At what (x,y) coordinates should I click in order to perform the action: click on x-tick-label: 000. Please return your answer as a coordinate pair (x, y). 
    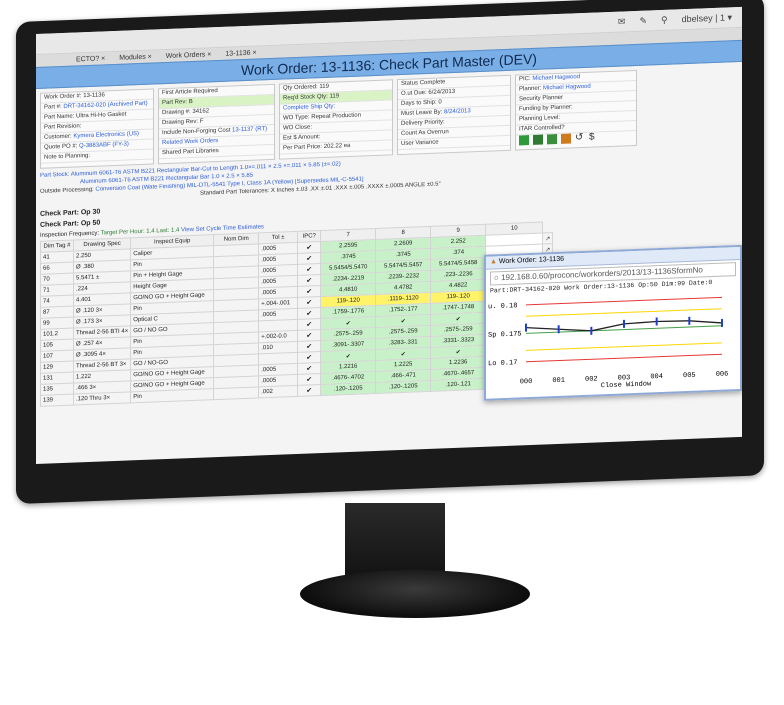
    Looking at the image, I should click on (526, 382).